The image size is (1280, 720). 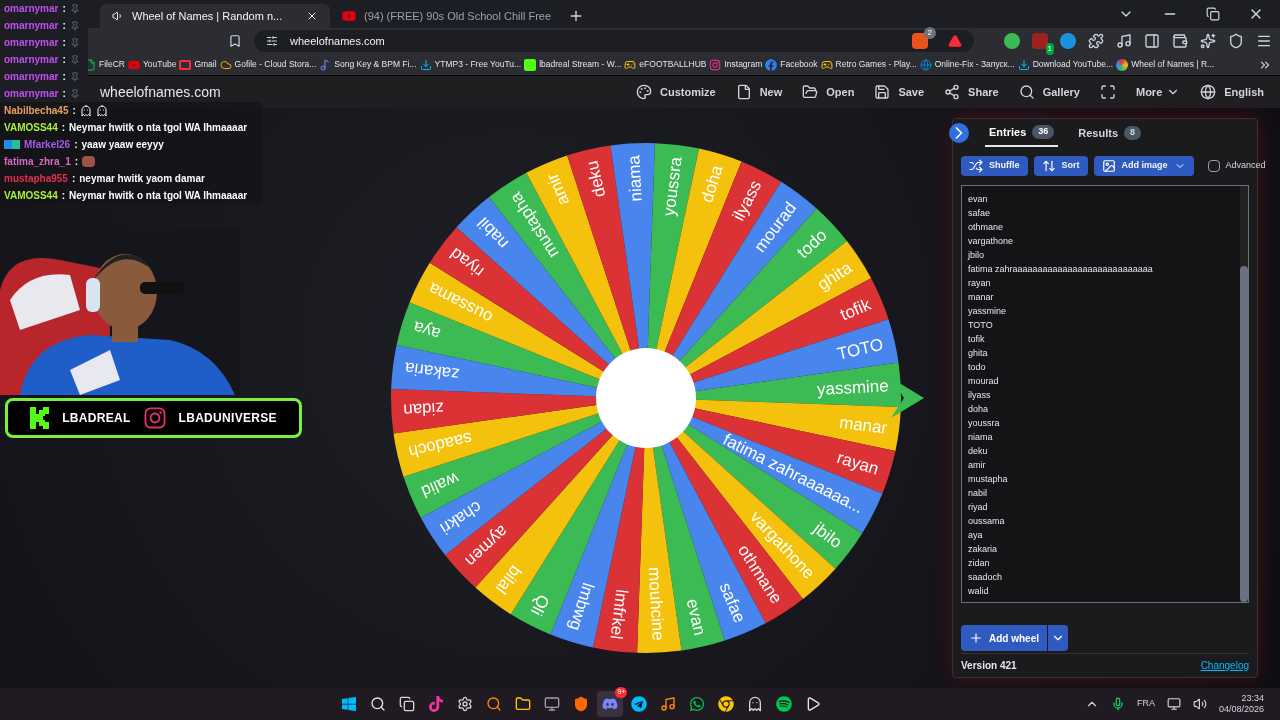 I want to click on entry-line: fatima zahraaaaaaaaaaaaaaaaaaaaaaaaaaaa, so click(x=1061, y=269).